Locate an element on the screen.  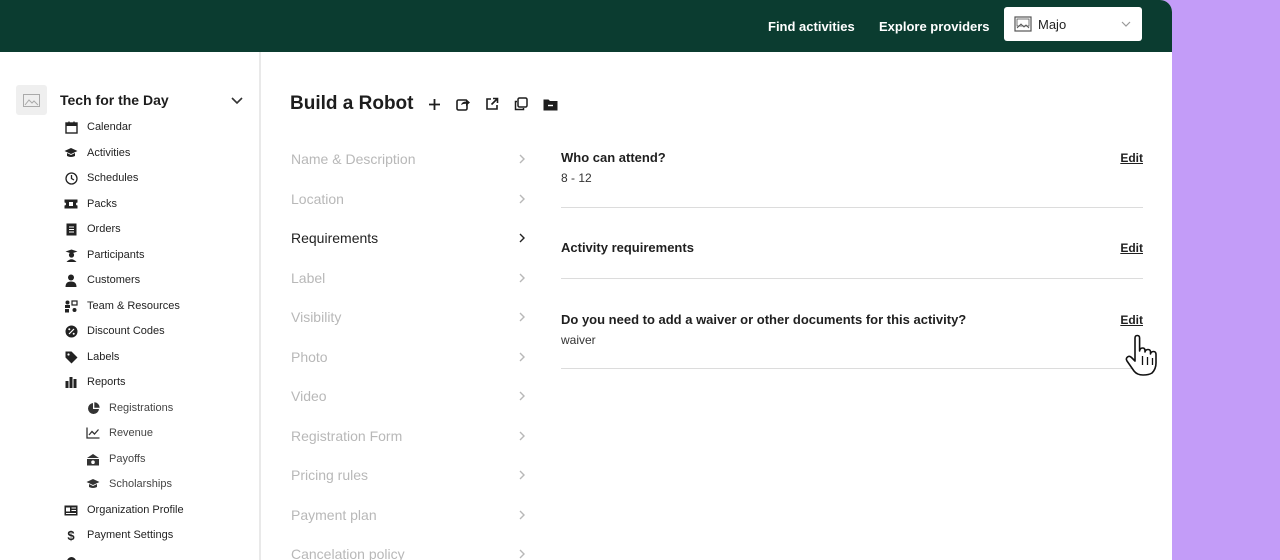
sidebar-item-label: Payment Settings is located at coordinates (130, 535).